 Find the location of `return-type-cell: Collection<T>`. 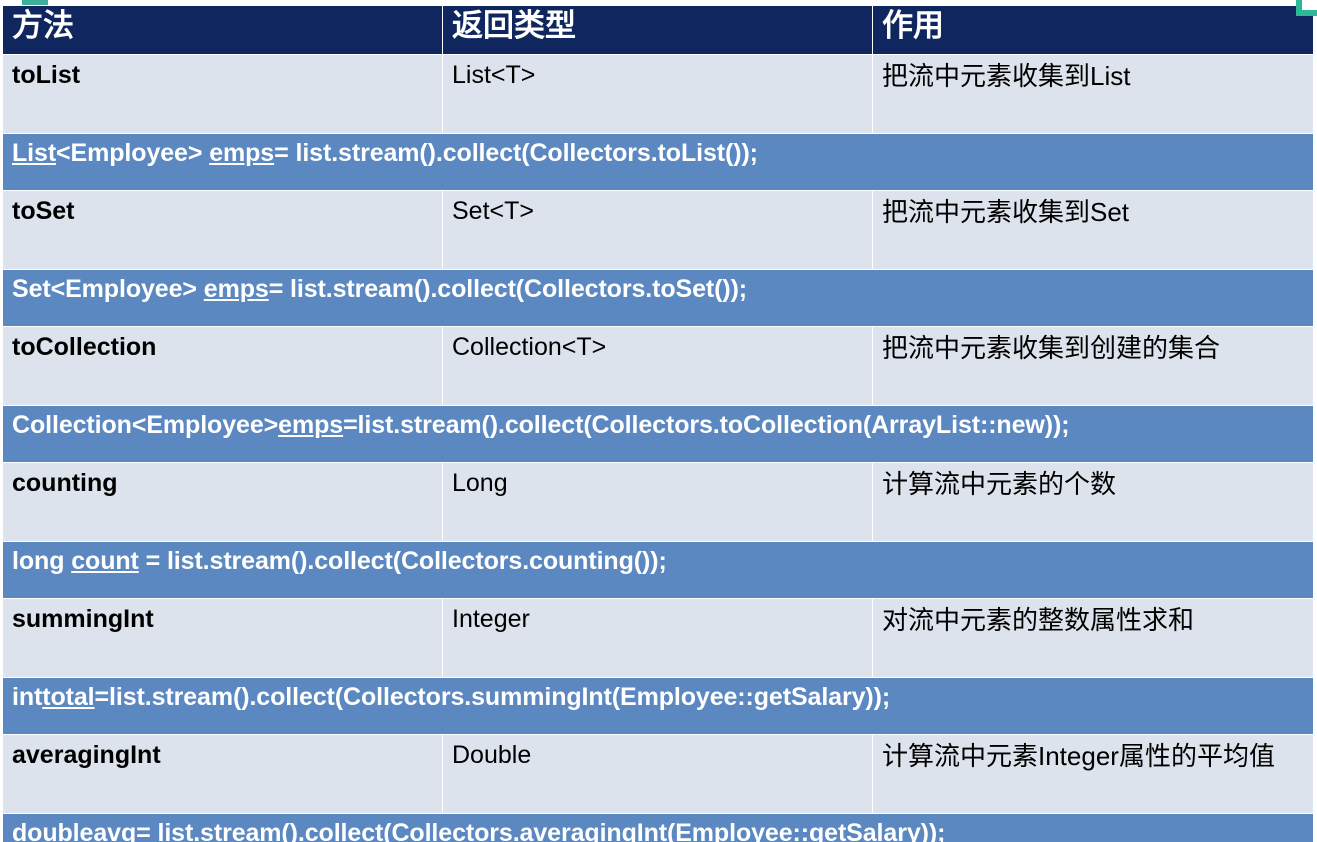

return-type-cell: Collection<T> is located at coordinates (657, 366).